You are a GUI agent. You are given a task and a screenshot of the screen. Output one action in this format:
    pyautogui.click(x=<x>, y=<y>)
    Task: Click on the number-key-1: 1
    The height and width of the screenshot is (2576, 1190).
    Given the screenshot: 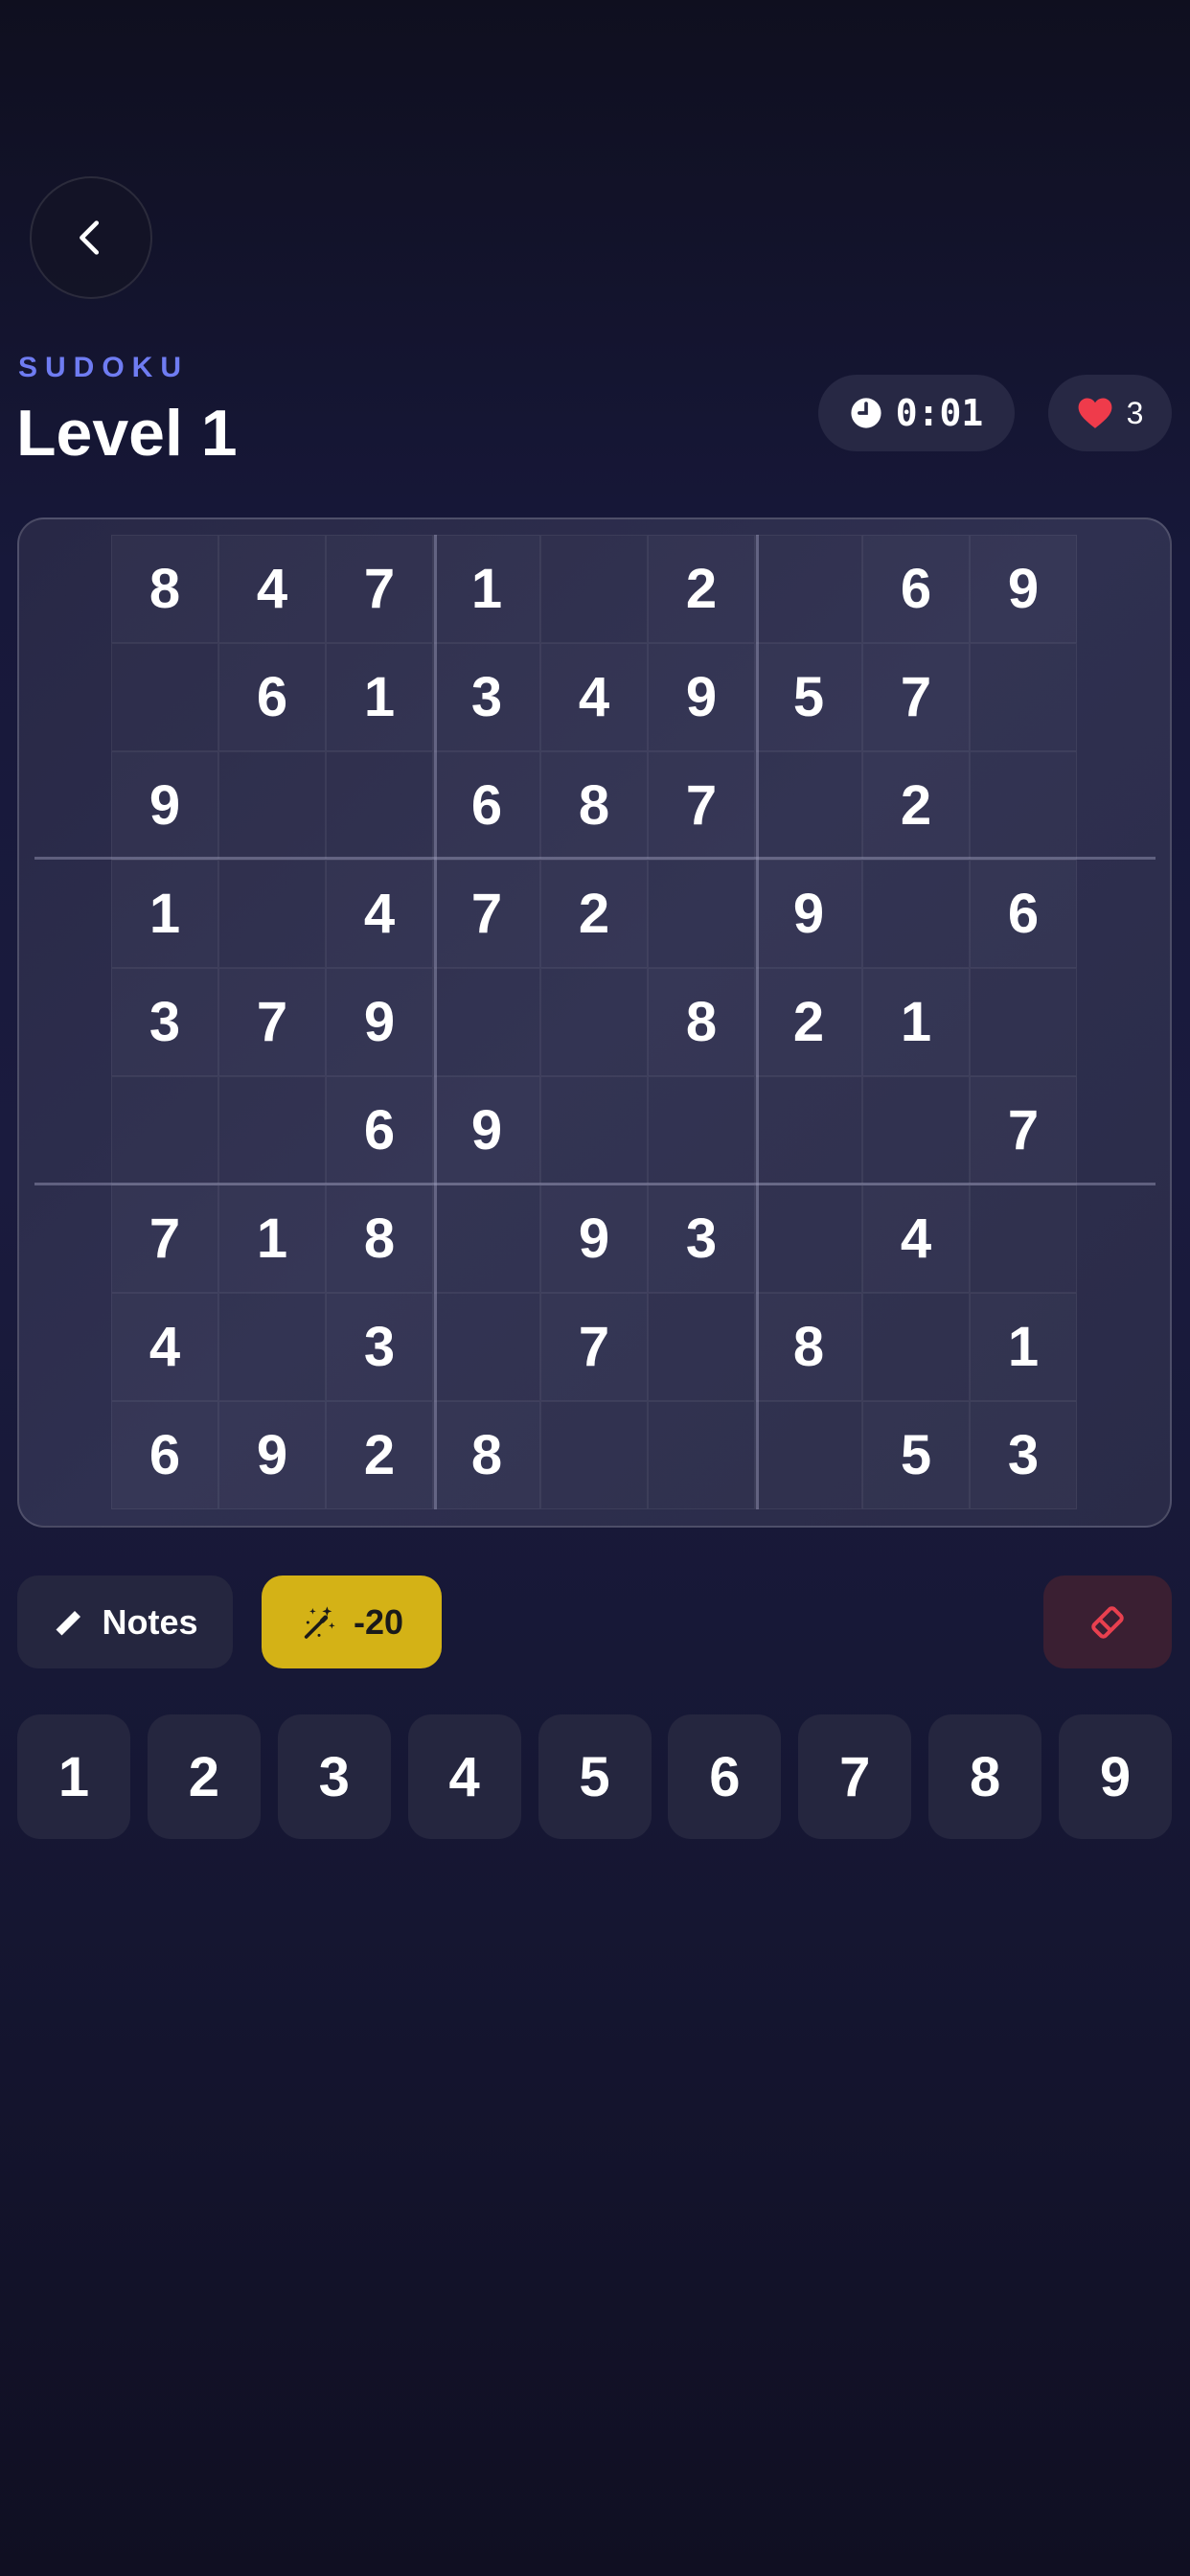 What is the action you would take?
    pyautogui.click(x=74, y=1776)
    